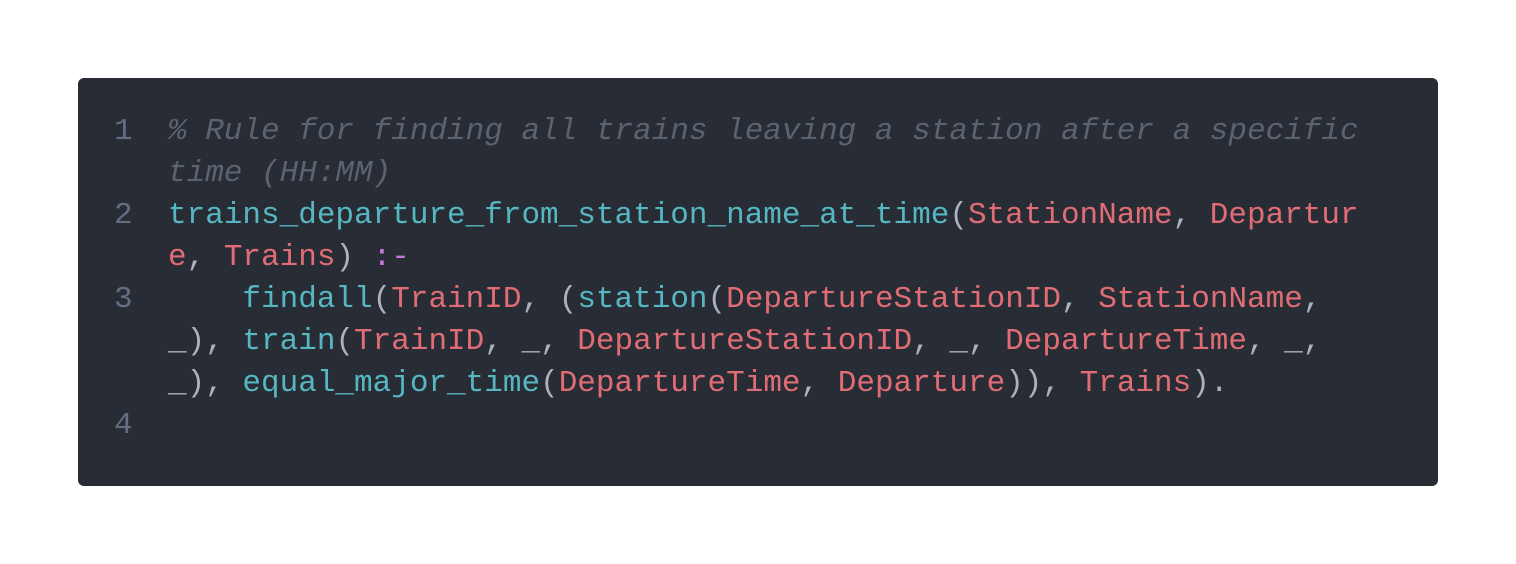  What do you see at coordinates (549, 299) in the screenshot?
I see `code-punctuation: , (` at bounding box center [549, 299].